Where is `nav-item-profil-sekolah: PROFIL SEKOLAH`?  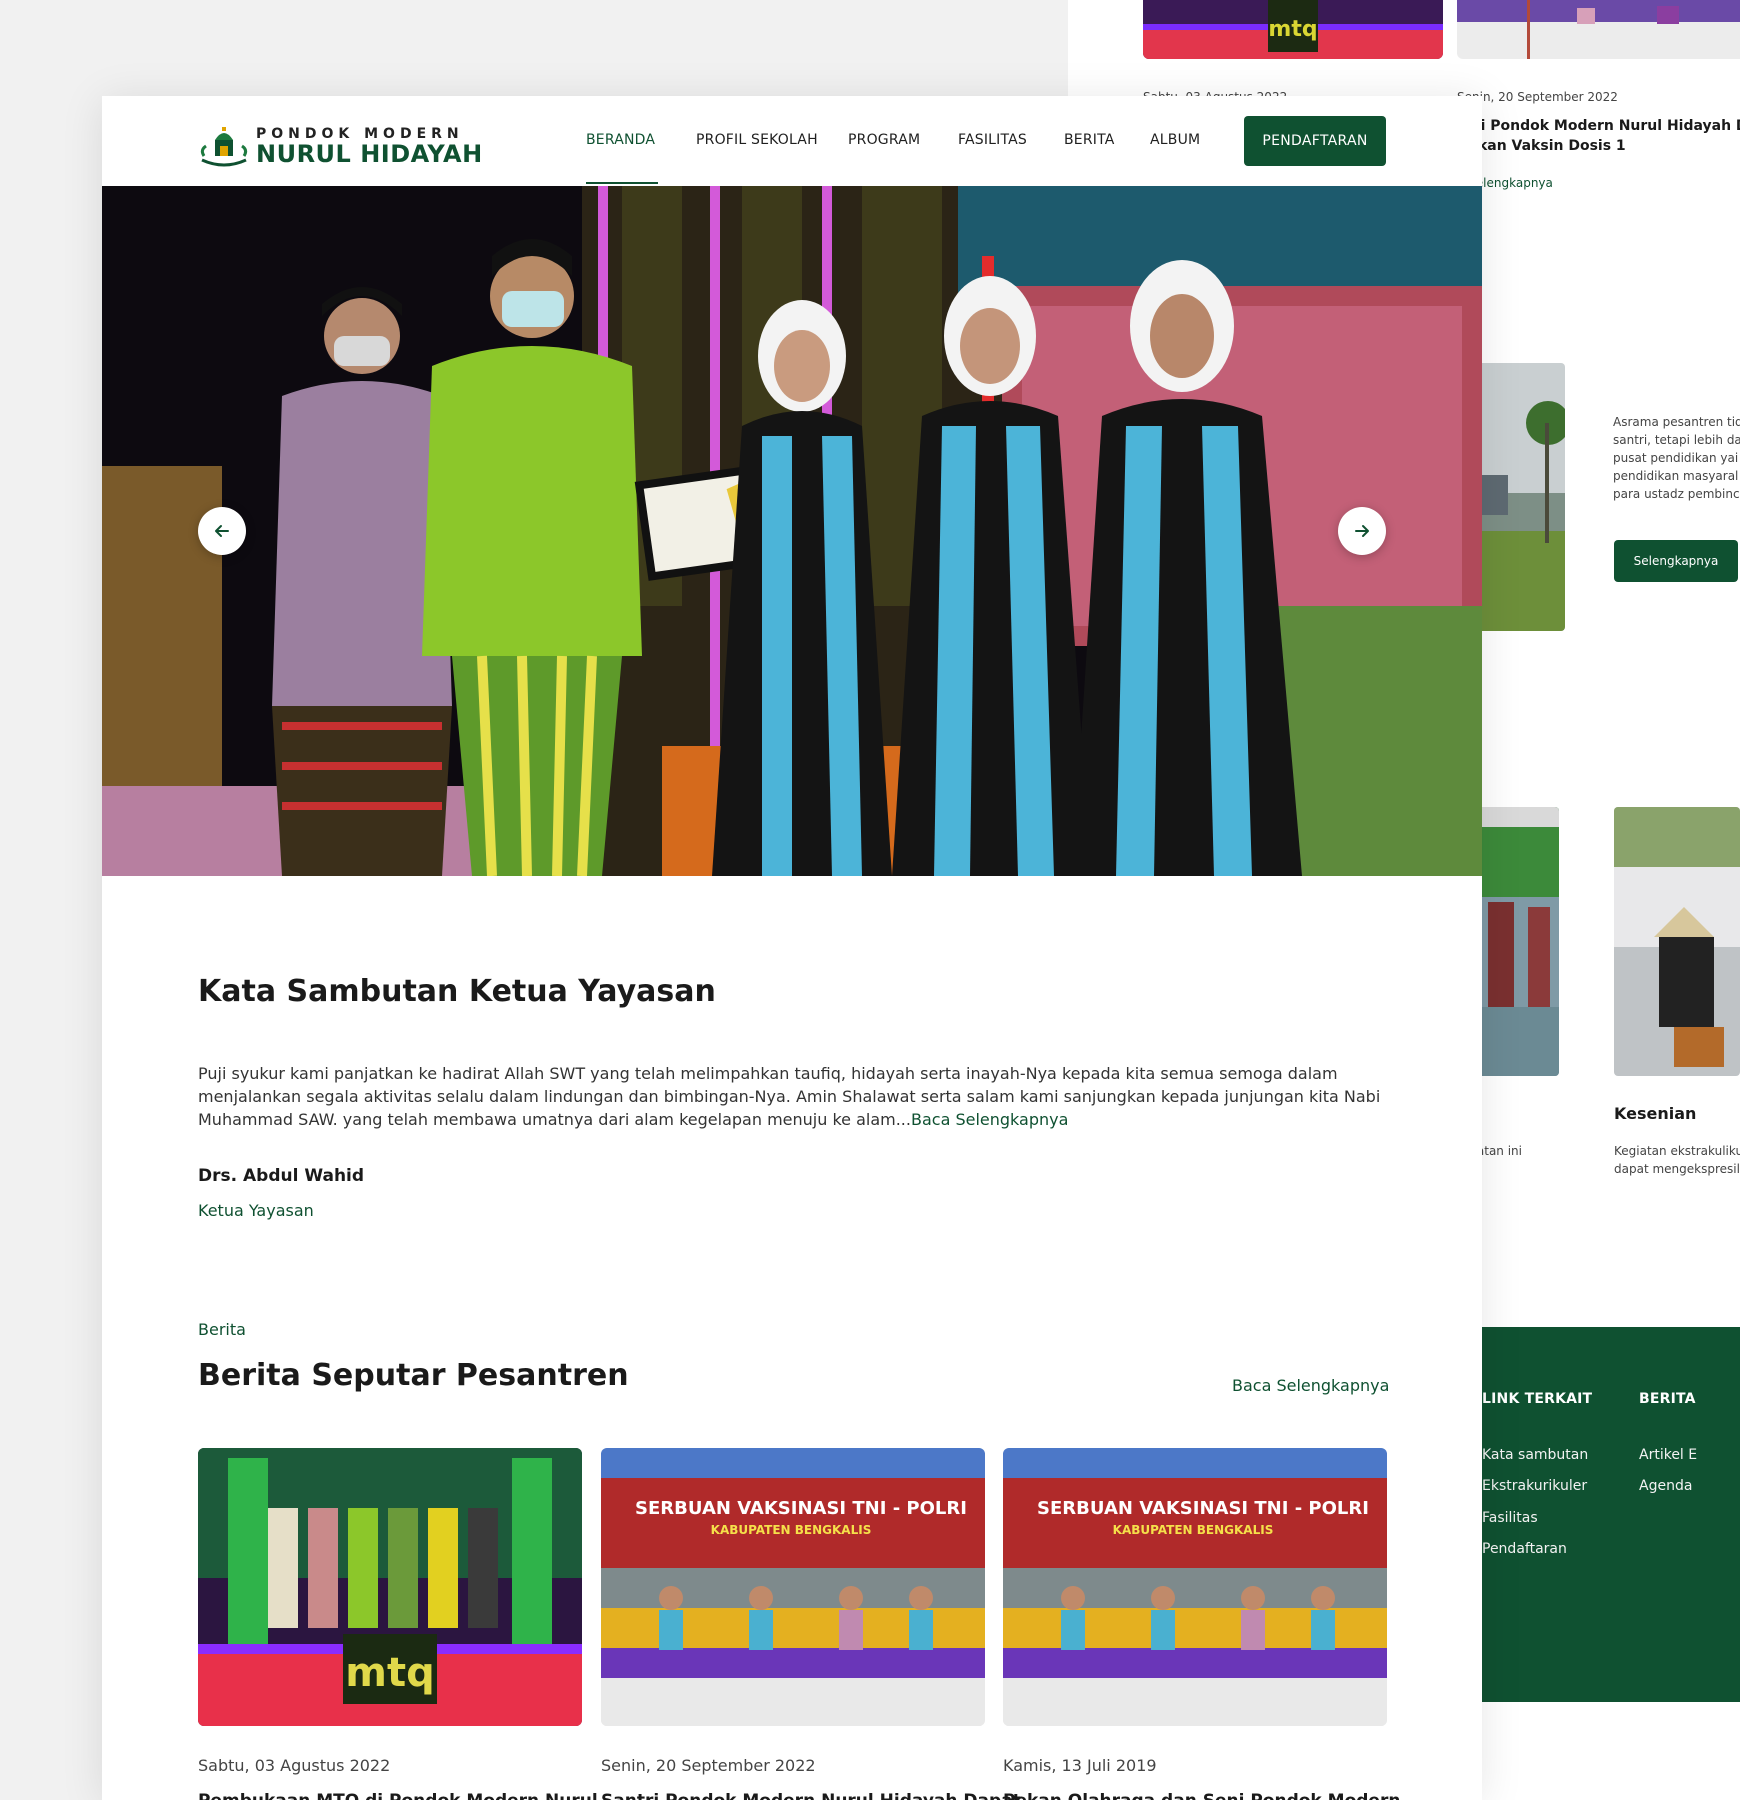
nav-item-profil-sekolah: PROFIL SEKOLAH is located at coordinates (757, 140).